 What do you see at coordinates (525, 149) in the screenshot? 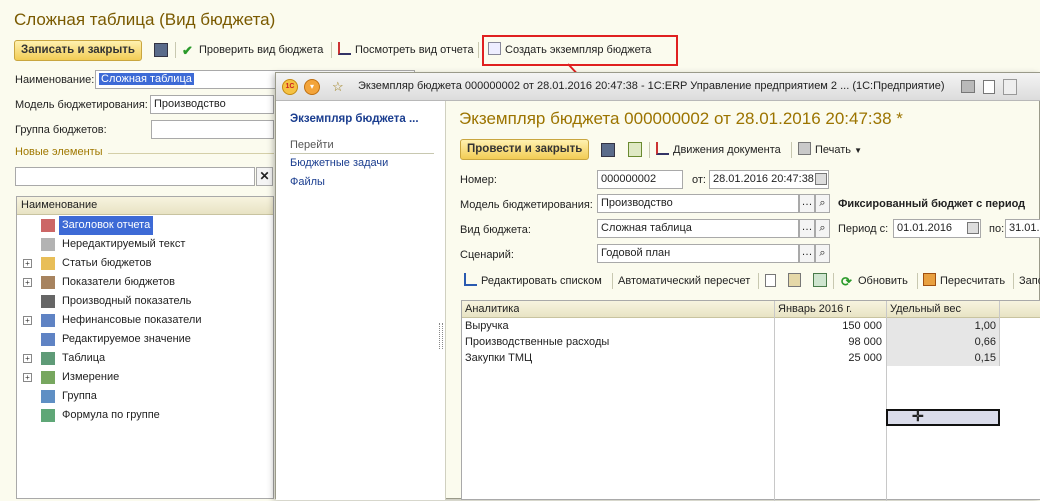
I see `post-close-button: Провести и закрыть` at bounding box center [525, 149].